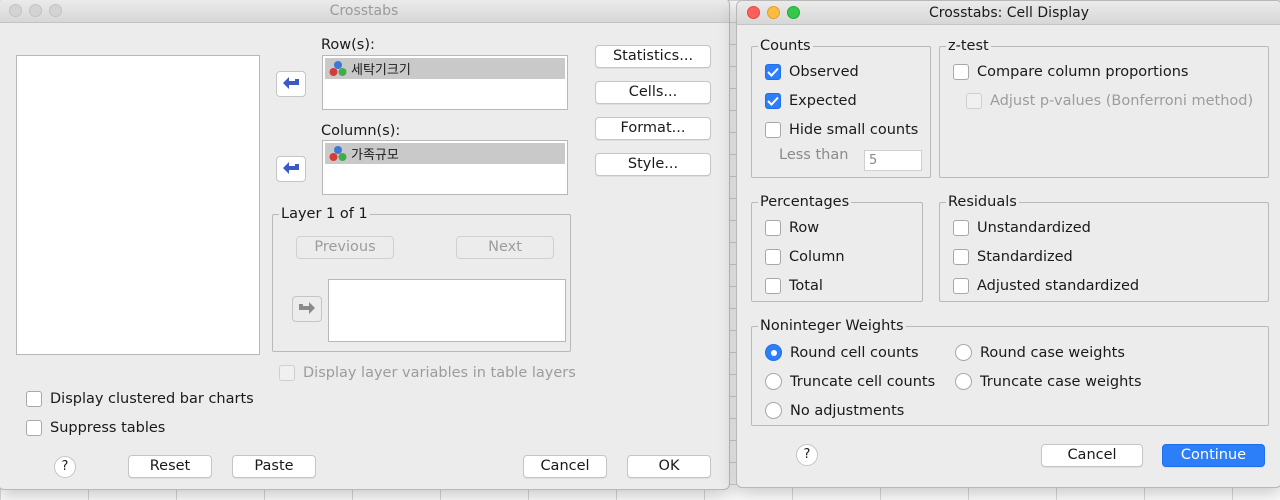 The height and width of the screenshot is (500, 1280). I want to click on window-title: Crosstabs: Cell Display, so click(1008, 13).